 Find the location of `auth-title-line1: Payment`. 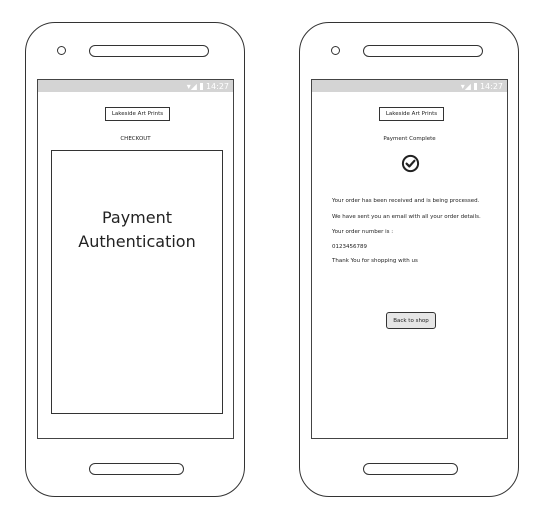

auth-title-line1: Payment is located at coordinates (137, 217).